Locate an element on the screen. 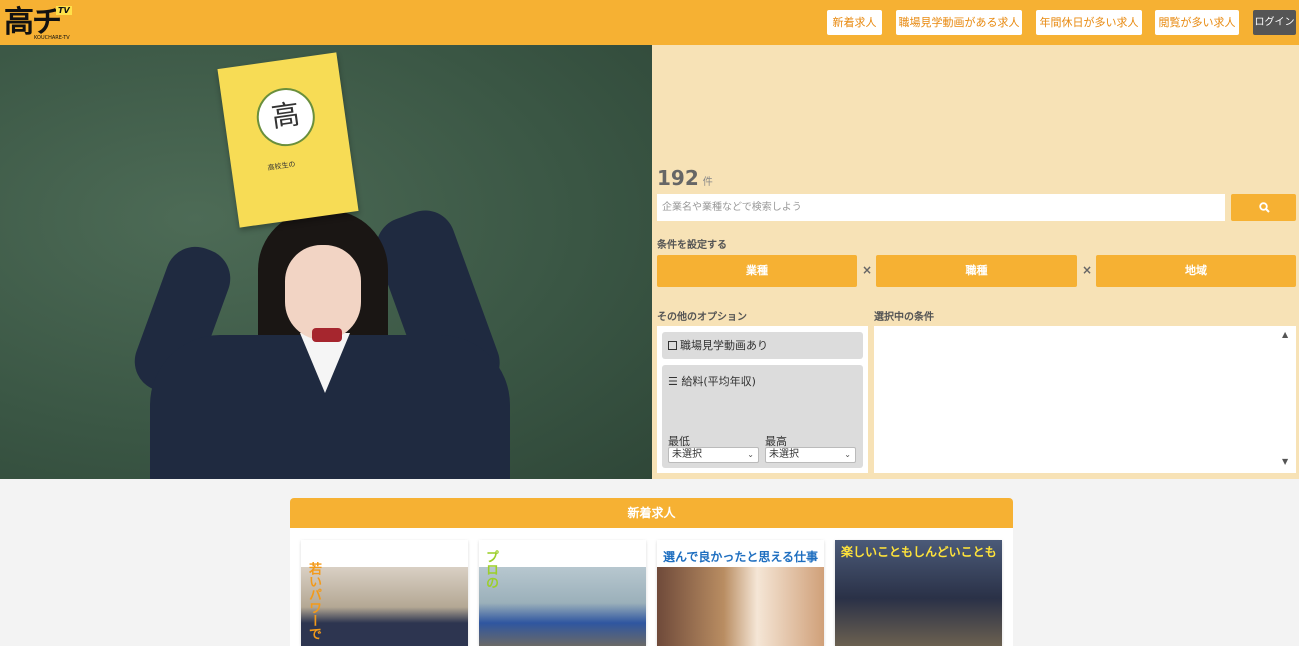 The height and width of the screenshot is (646, 1299). salary-title: ☰ 給料(平均年収) is located at coordinates (712, 381).